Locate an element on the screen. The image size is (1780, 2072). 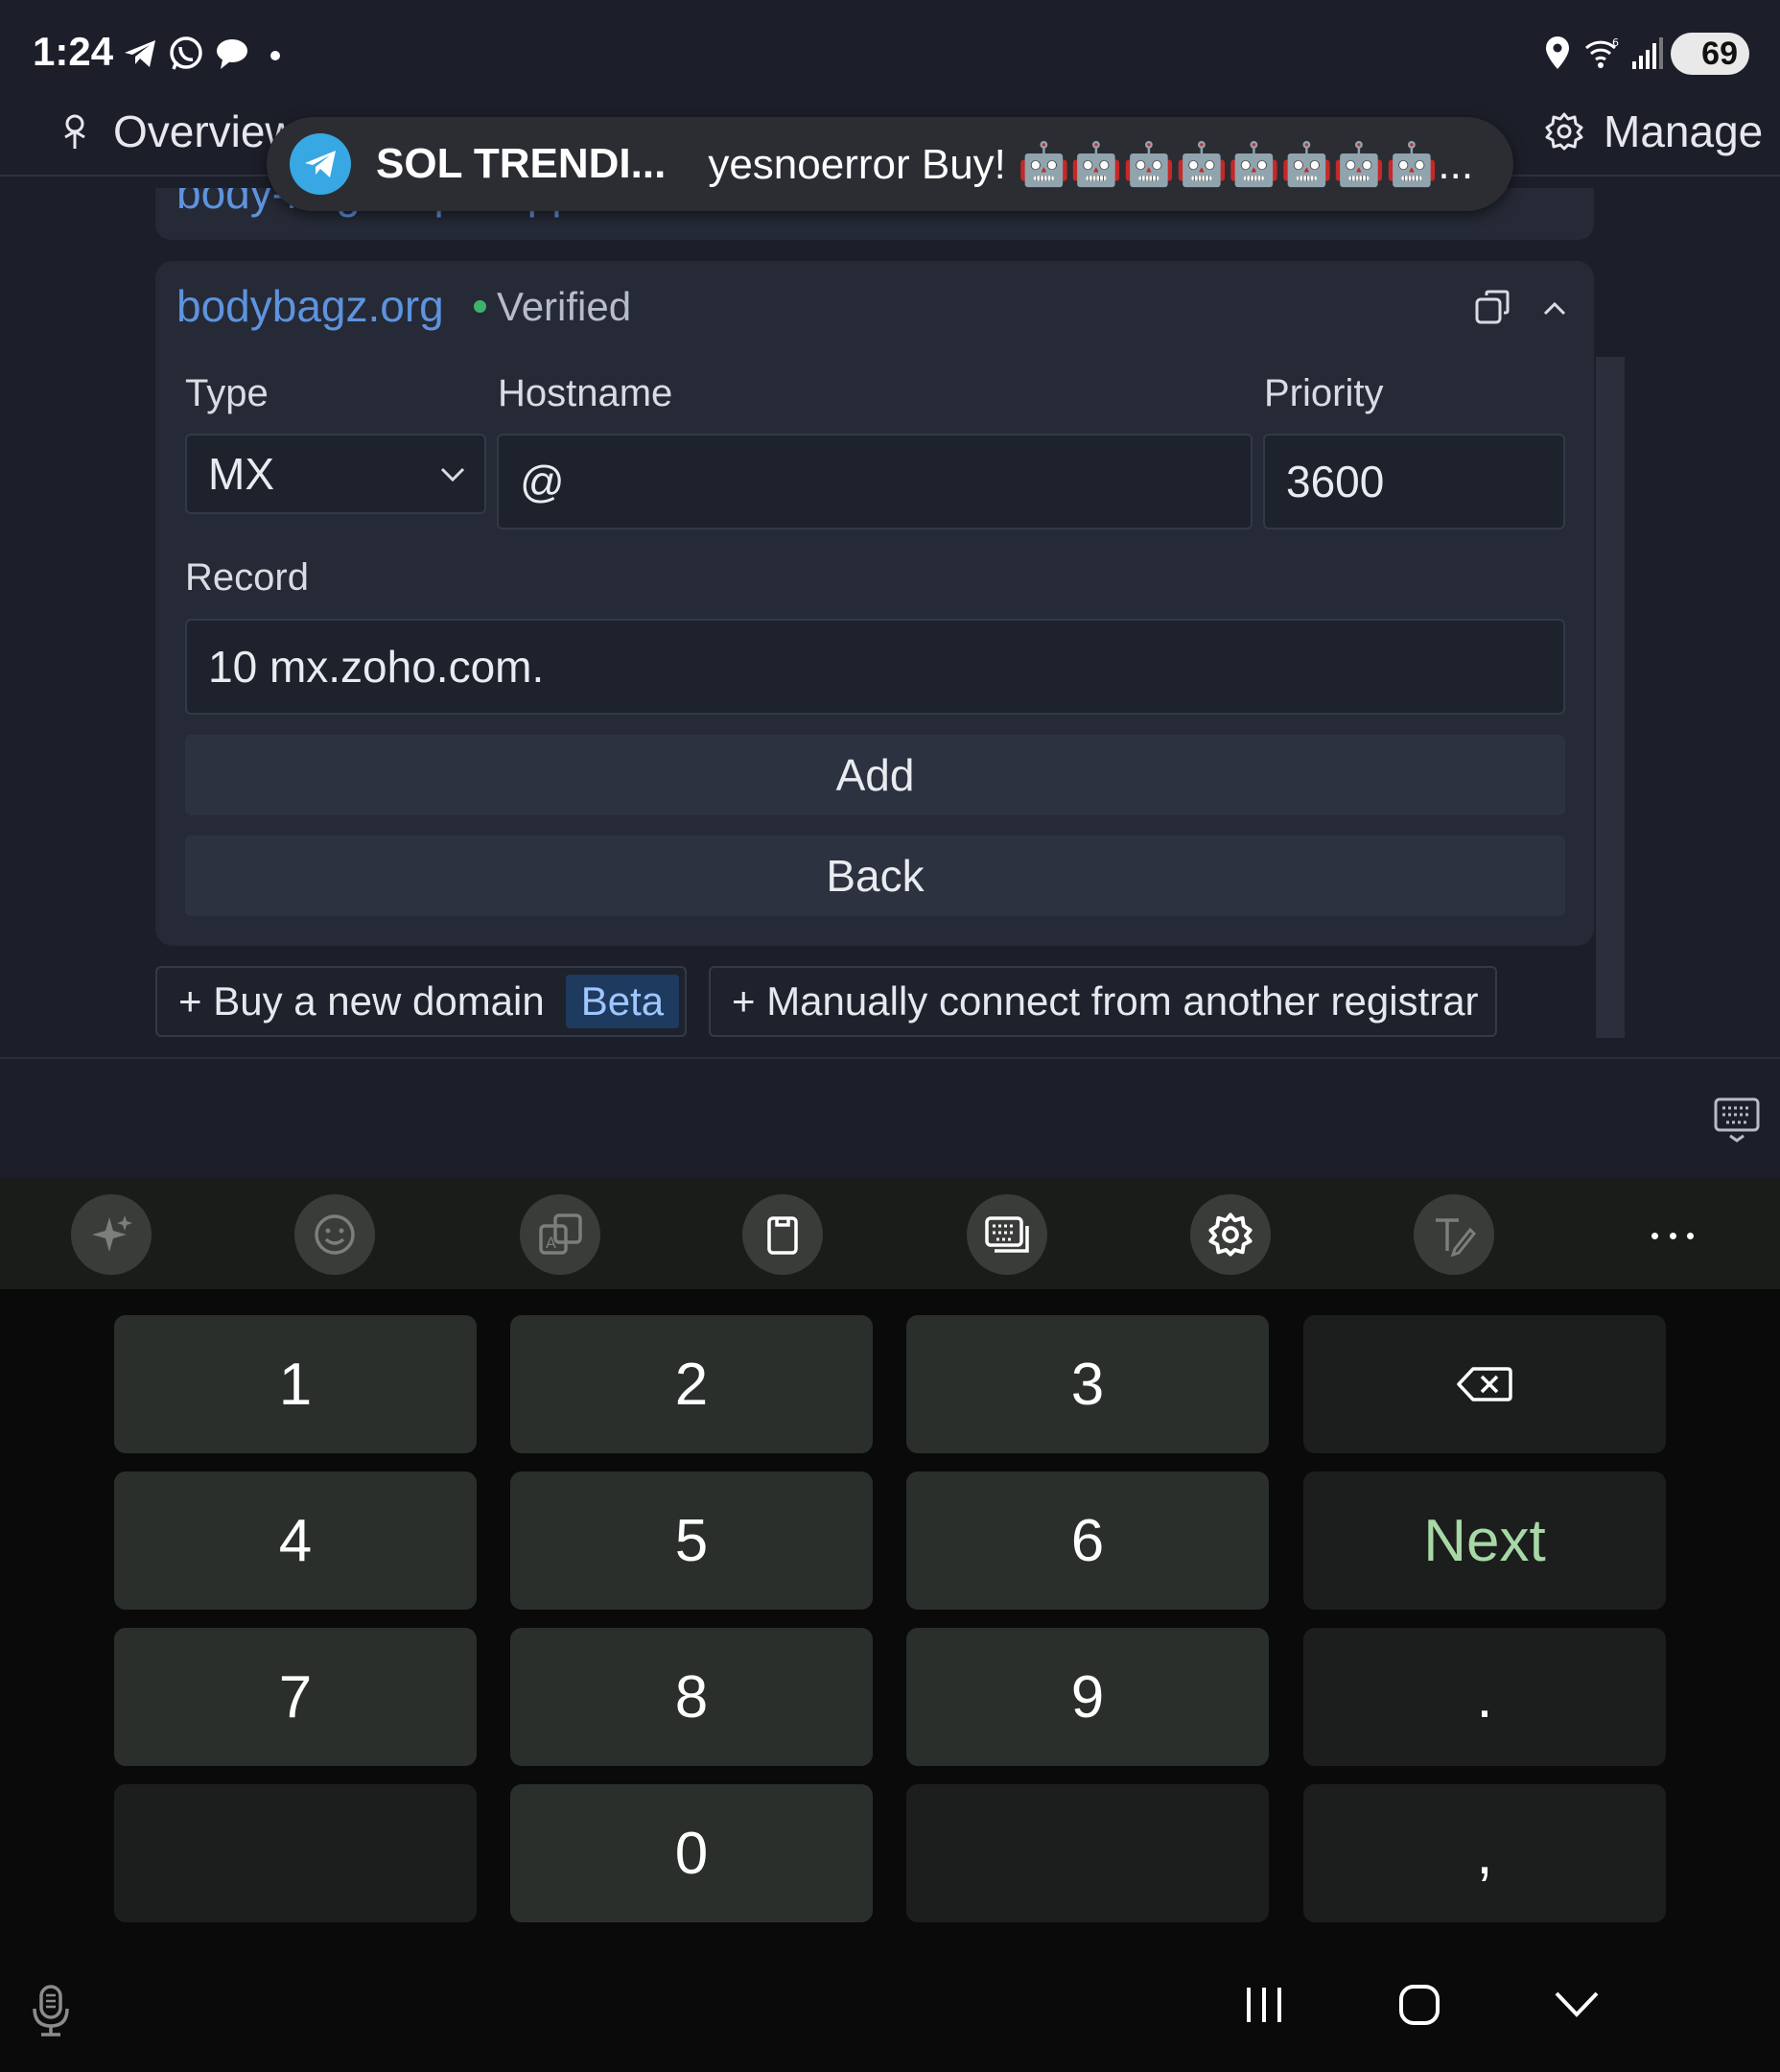
translate-icon: A is located at coordinates (560, 1234).